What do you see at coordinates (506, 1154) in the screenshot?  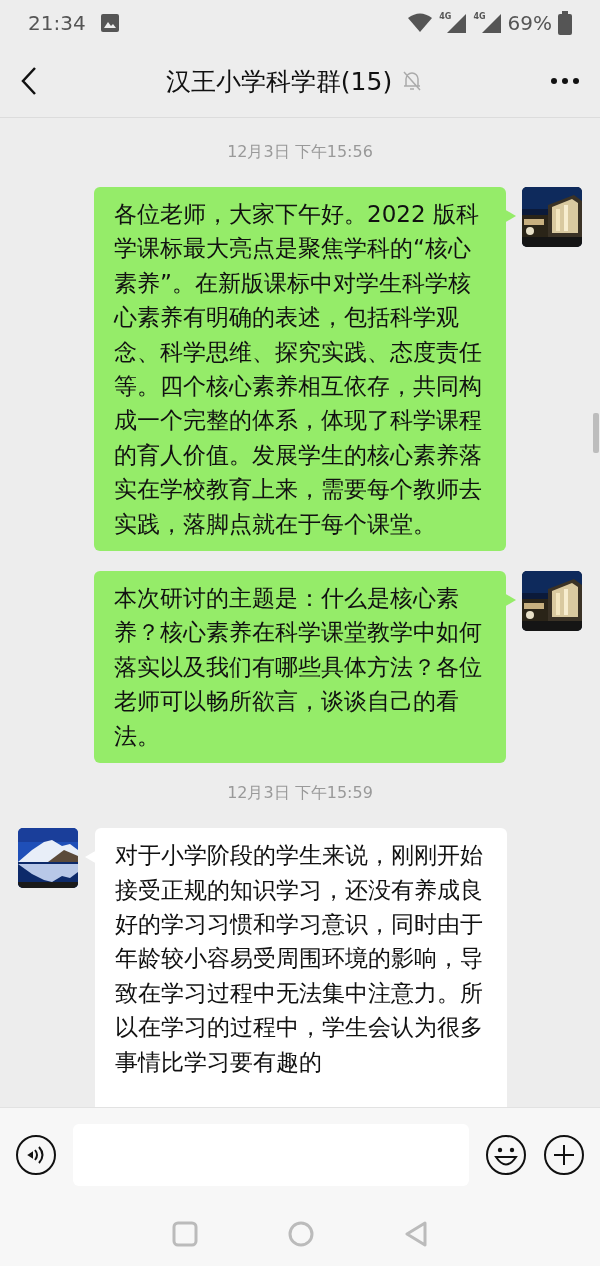 I see `emoji-icon` at bounding box center [506, 1154].